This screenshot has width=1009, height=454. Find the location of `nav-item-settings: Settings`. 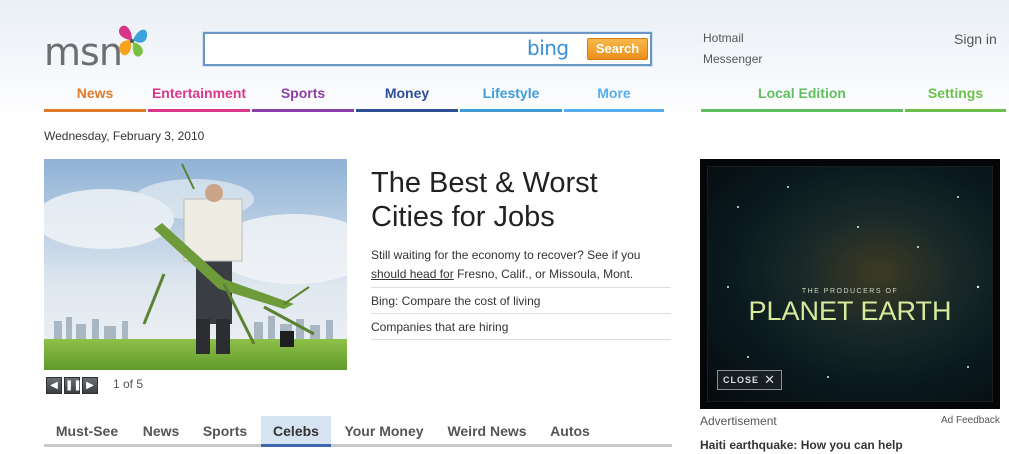

nav-item-settings: Settings is located at coordinates (955, 97).